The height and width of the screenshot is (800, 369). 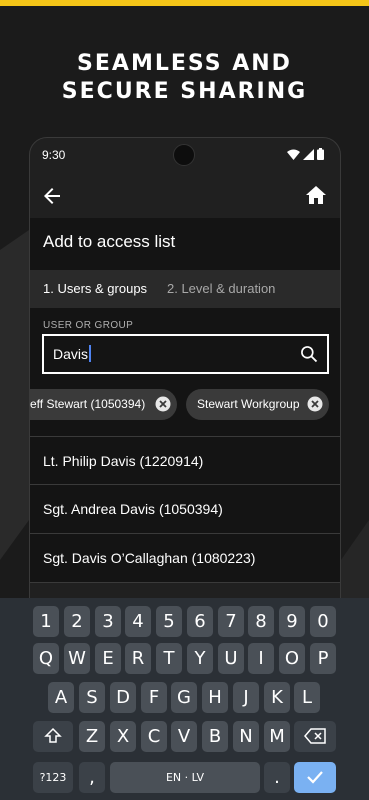 What do you see at coordinates (72, 354) in the screenshot?
I see `search-input-value: Davis` at bounding box center [72, 354].